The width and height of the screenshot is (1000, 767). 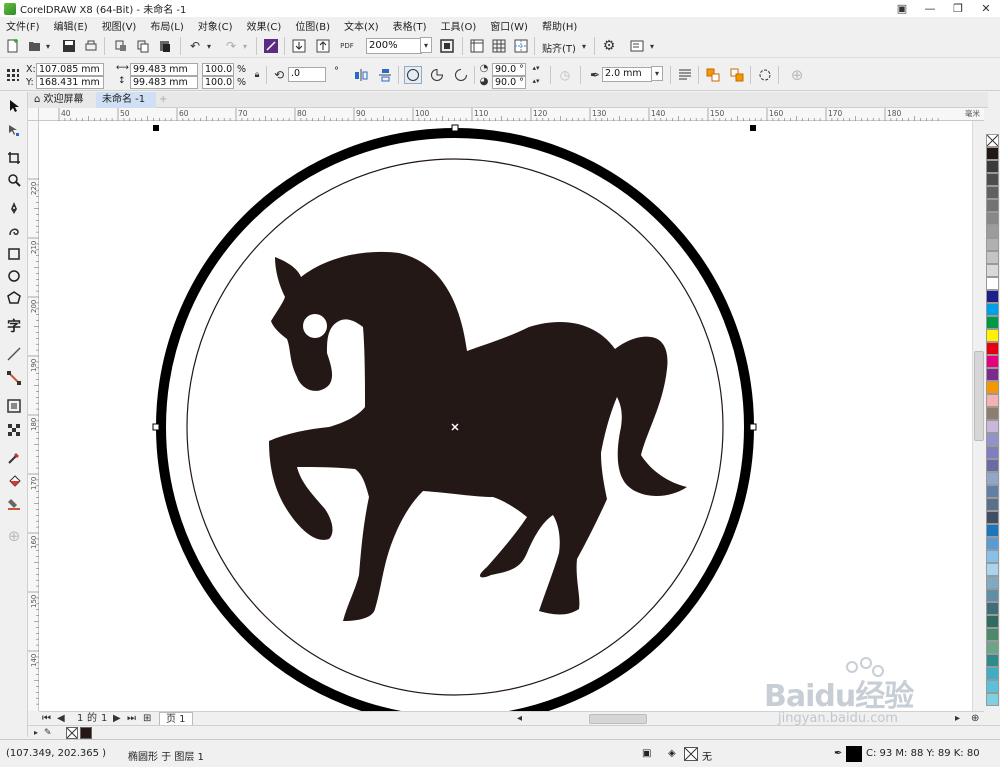 What do you see at coordinates (312, 25) in the screenshot?
I see `menu-bitmaps: 位图(B)` at bounding box center [312, 25].